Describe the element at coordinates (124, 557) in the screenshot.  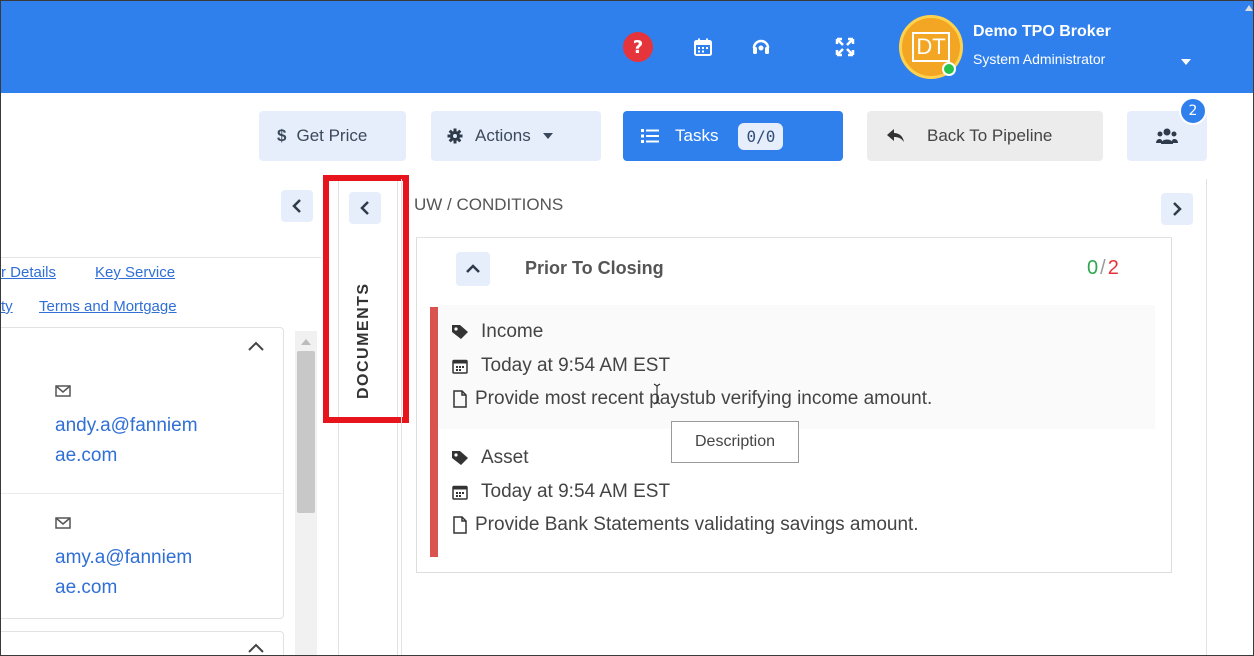
I see `email-line: amy.a@fanniem` at that location.